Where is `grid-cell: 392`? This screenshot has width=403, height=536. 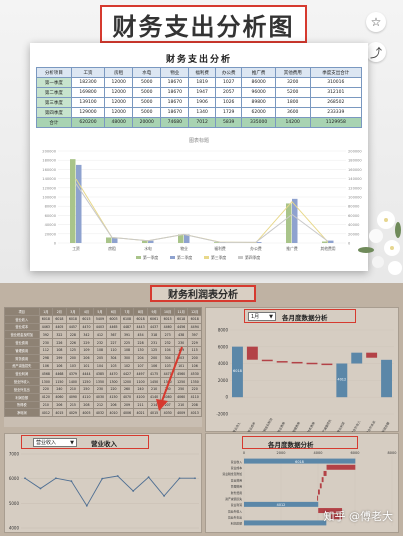
grid-cell: 392 is located at coordinates (46, 335).